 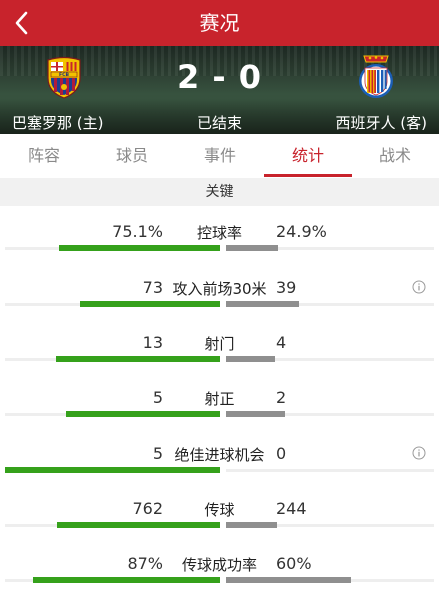 I want to click on stat-label: 传球, so click(x=219, y=510).